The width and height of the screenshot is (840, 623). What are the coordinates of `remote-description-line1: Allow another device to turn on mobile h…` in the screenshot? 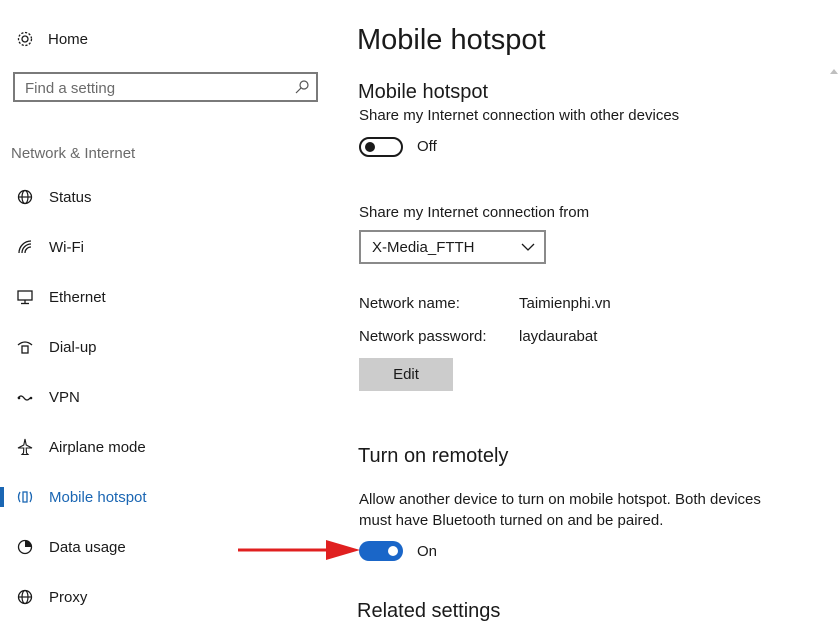 It's located at (560, 499).